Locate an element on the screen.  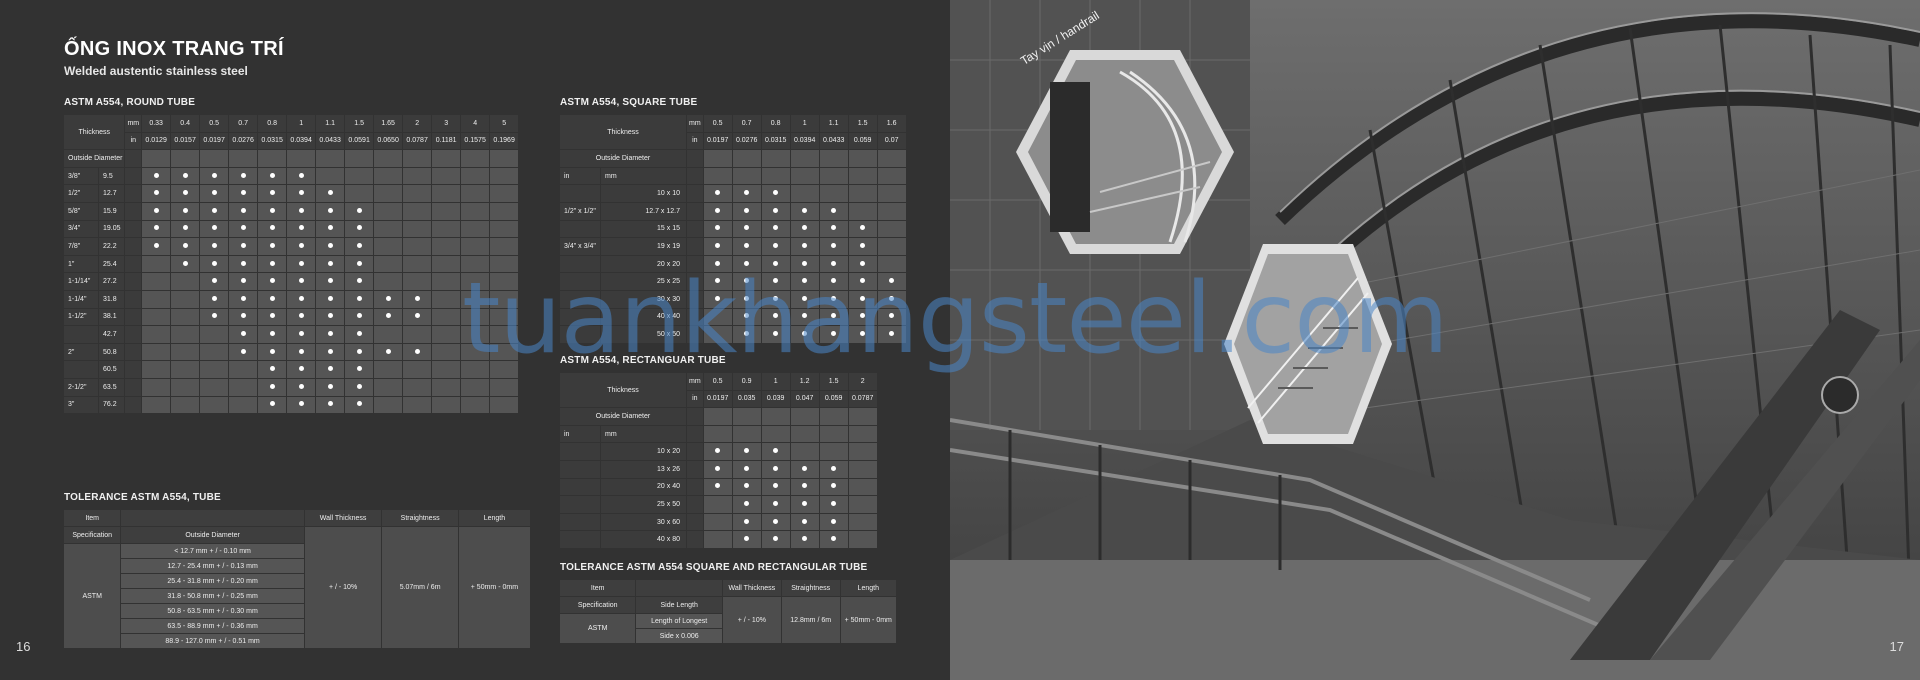
table-row: 3/8" 9.5 is located at coordinates (291, 176).